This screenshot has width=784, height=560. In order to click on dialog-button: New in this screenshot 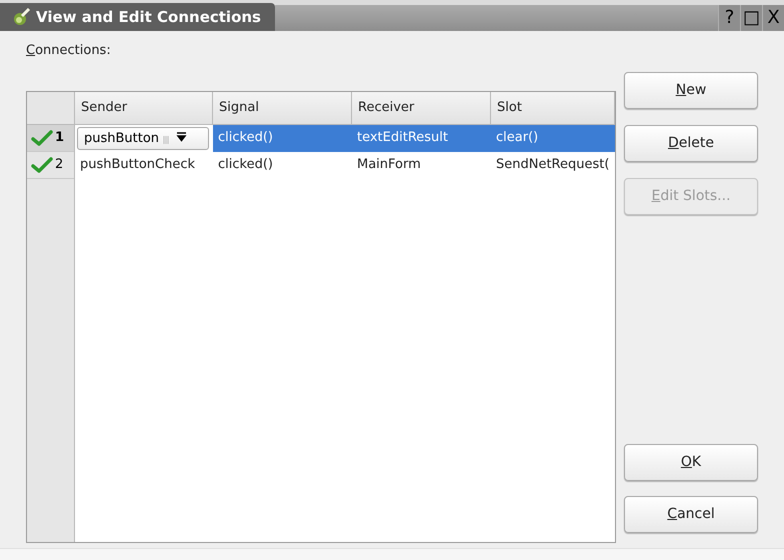, I will do `click(691, 90)`.